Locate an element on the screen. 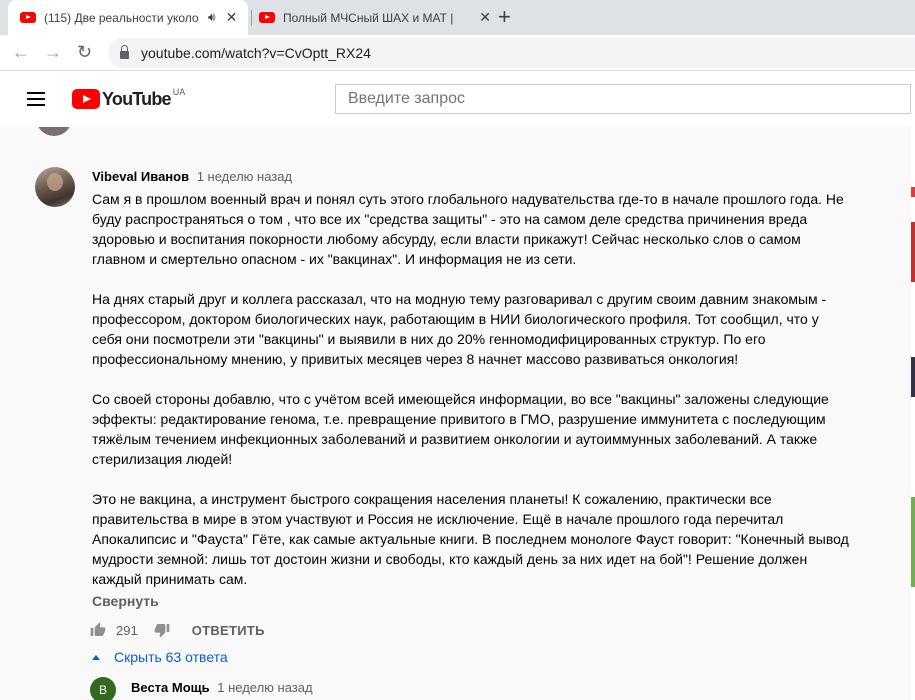 This screenshot has height=700, width=915. thumbs-down-icon is located at coordinates (162, 630).